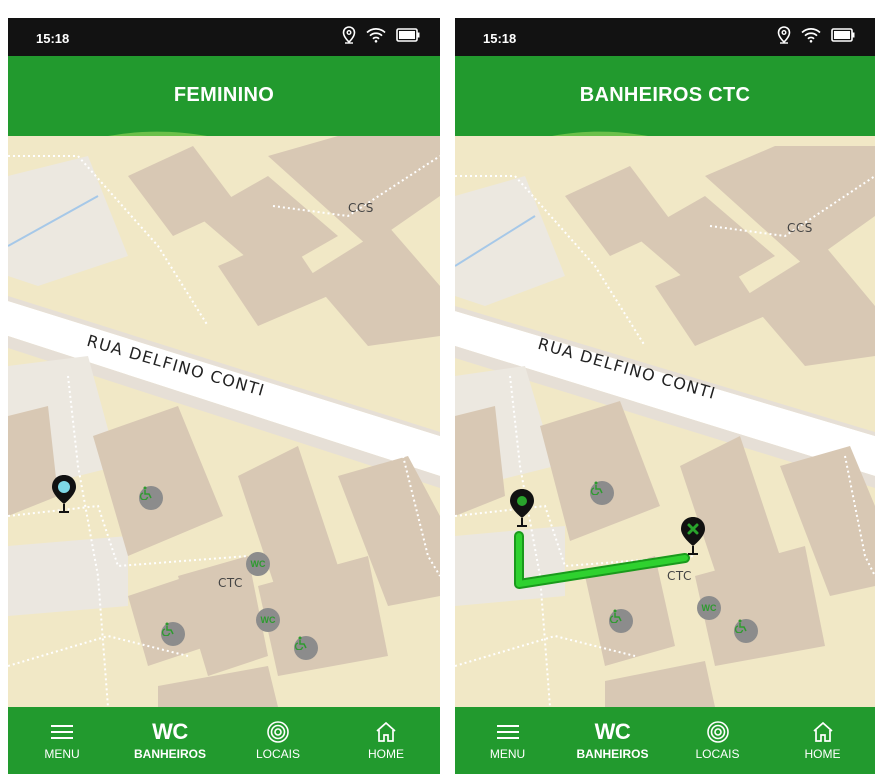 The width and height of the screenshot is (875, 774). Describe the element at coordinates (224, 95) in the screenshot. I see `page-title: FEMININO` at that location.